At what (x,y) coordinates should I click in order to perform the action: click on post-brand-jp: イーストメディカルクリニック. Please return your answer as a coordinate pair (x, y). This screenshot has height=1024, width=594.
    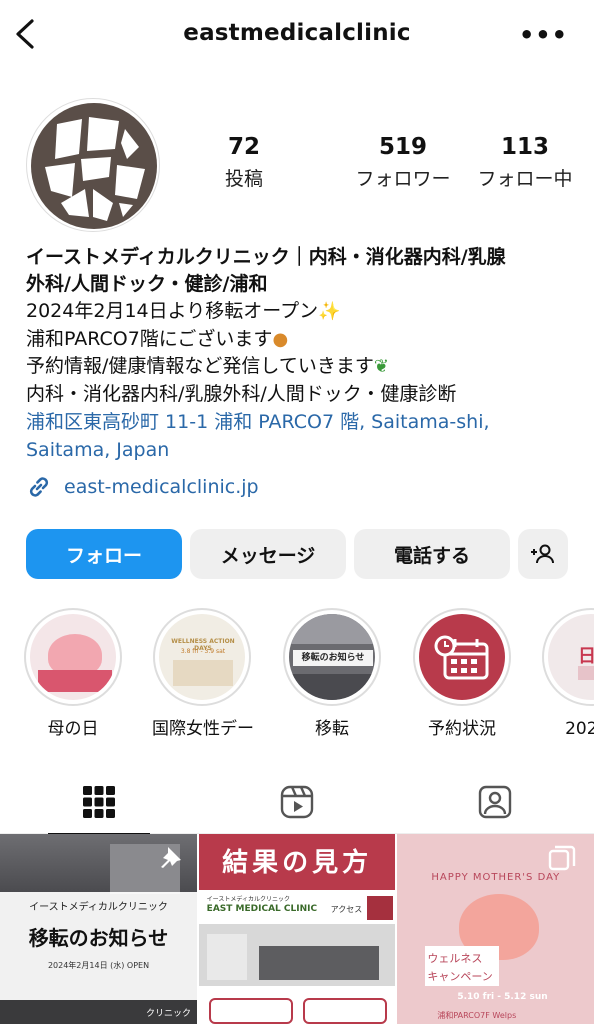
    Looking at the image, I should click on (248, 899).